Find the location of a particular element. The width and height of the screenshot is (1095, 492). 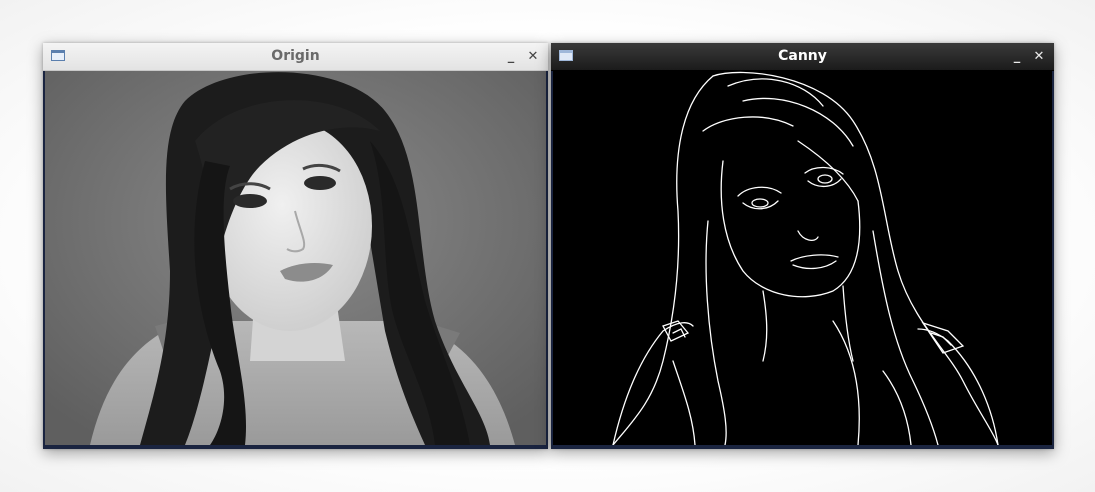

origin-titlebar: Origin _ ✕ is located at coordinates (295, 57).